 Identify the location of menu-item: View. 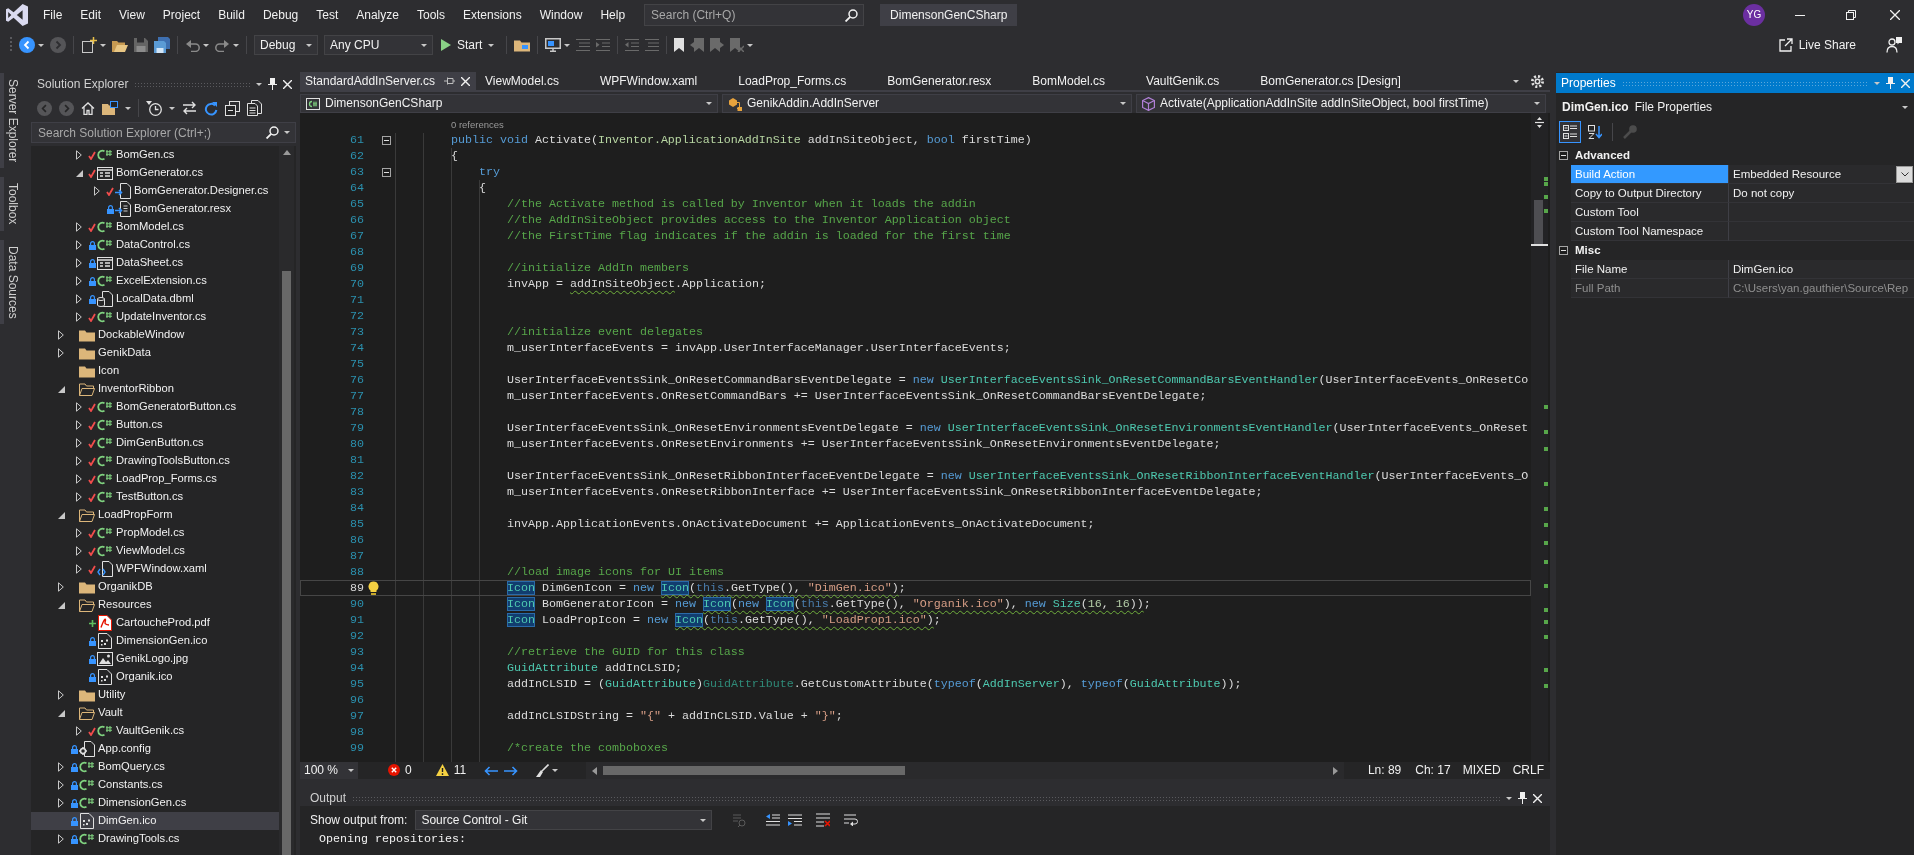
(132, 15).